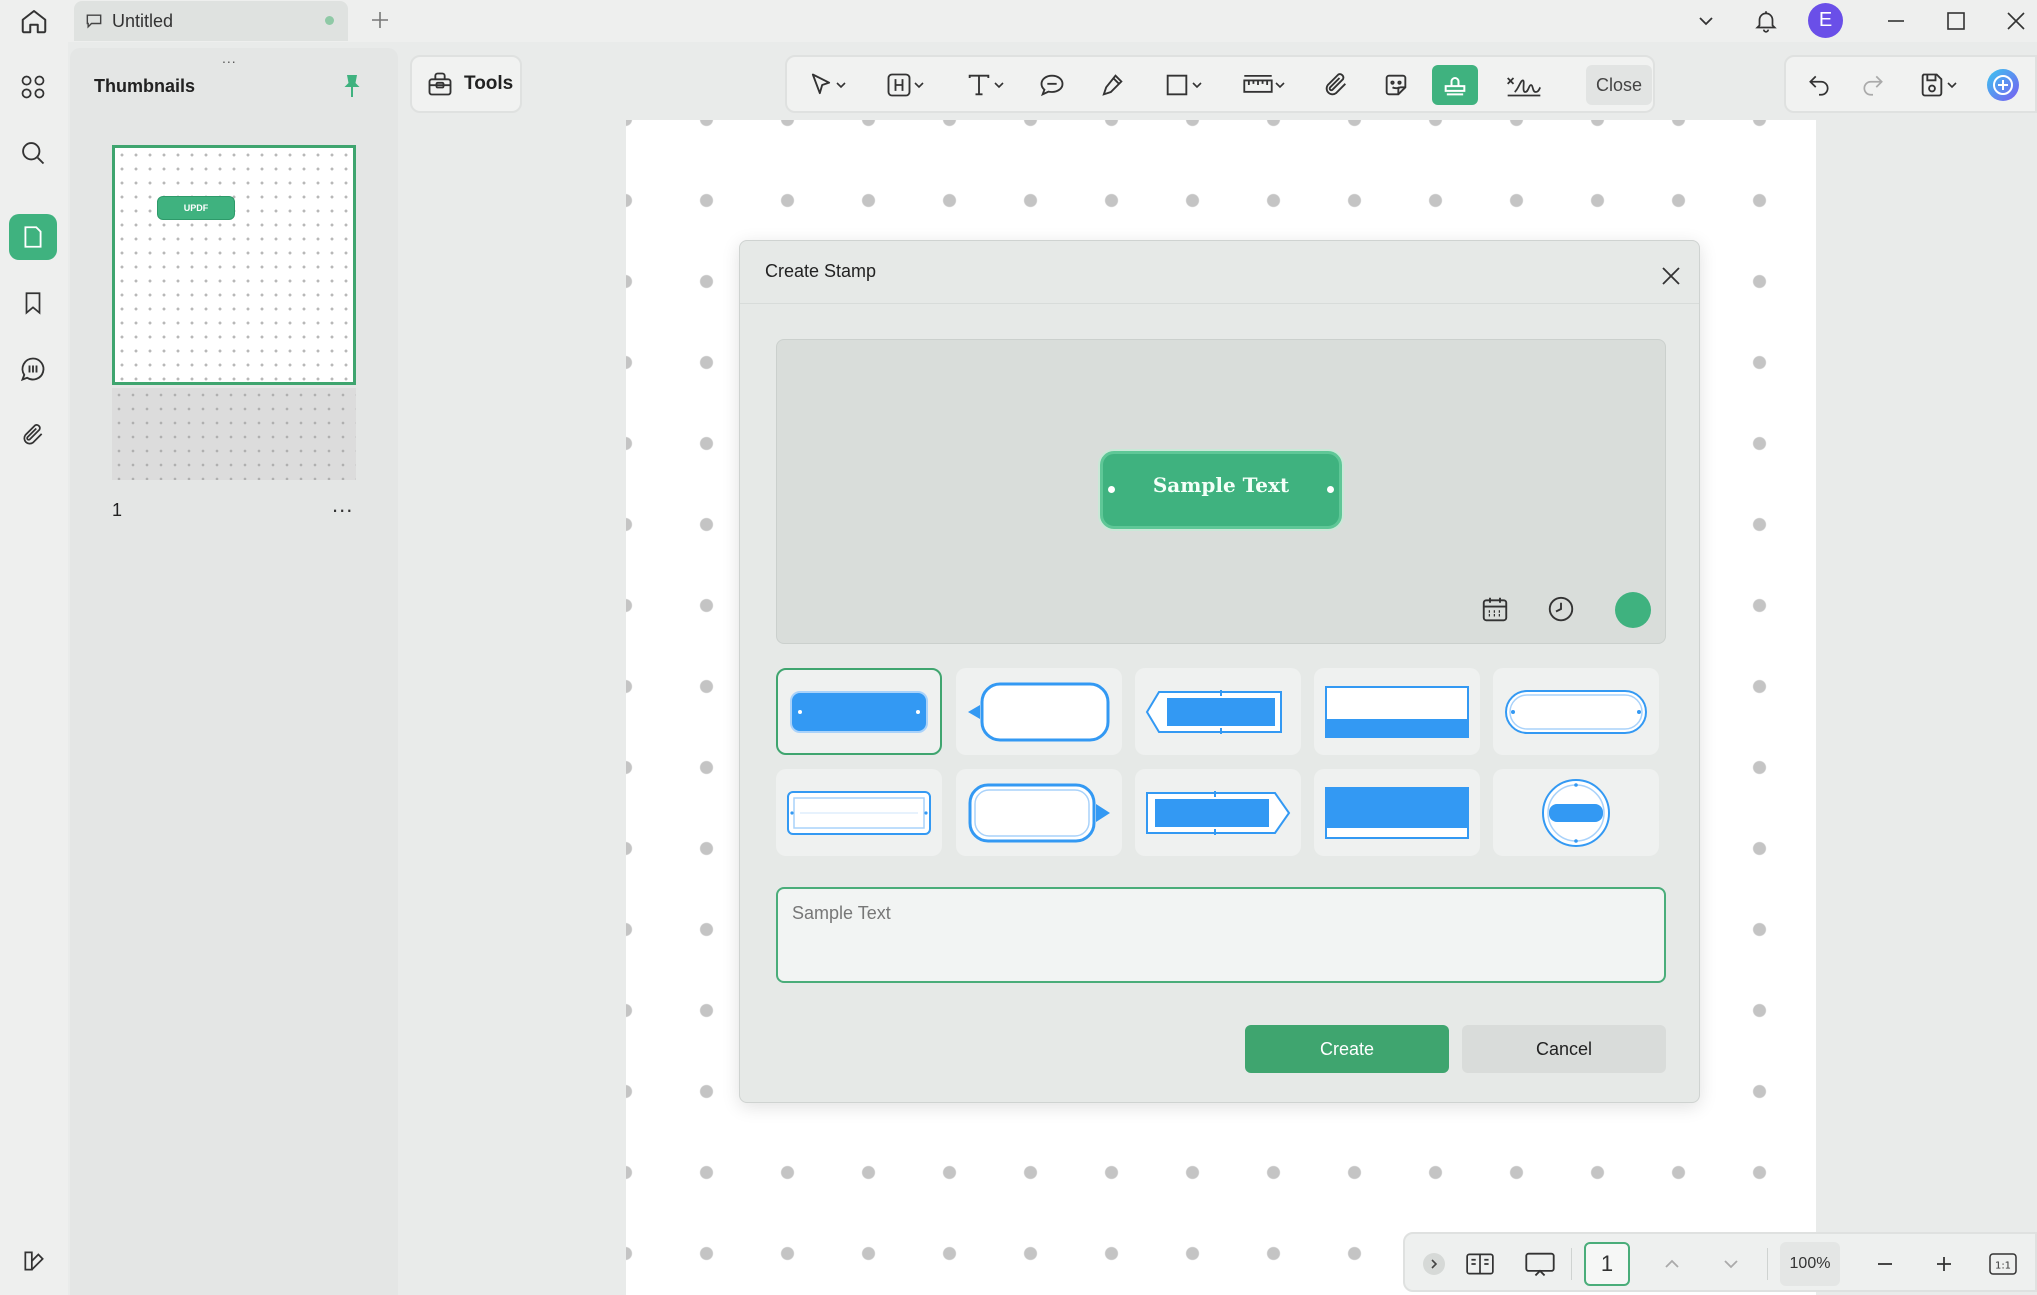 Image resolution: width=2037 pixels, height=1295 pixels. I want to click on comments-button, so click(33, 369).